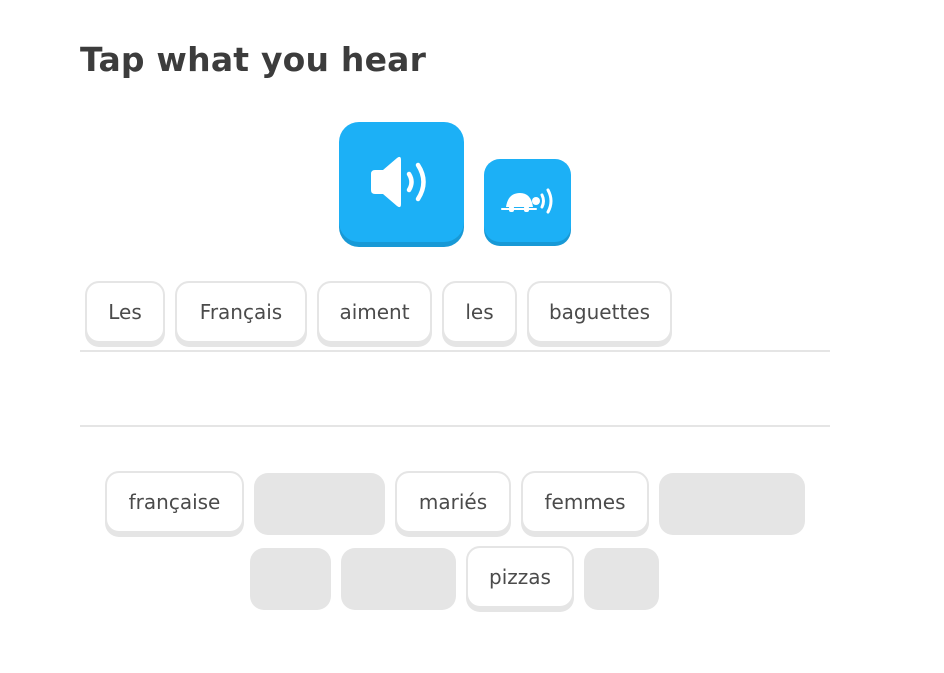  What do you see at coordinates (453, 502) in the screenshot?
I see `word-bank-tile: mariés` at bounding box center [453, 502].